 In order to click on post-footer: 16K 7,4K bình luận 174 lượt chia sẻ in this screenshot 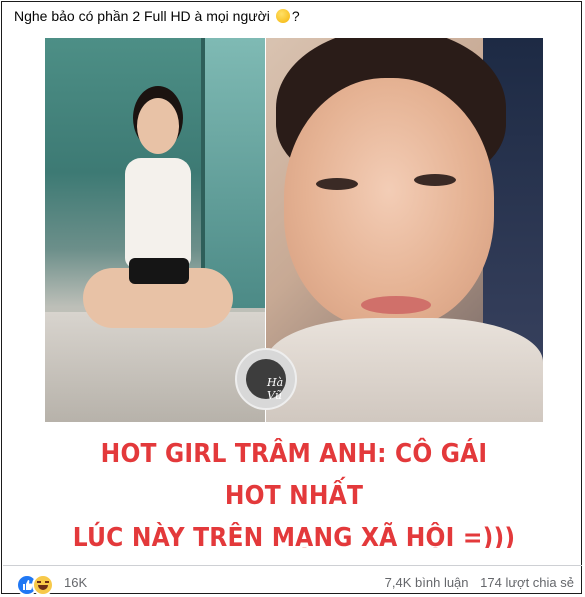, I will do `click(295, 584)`.